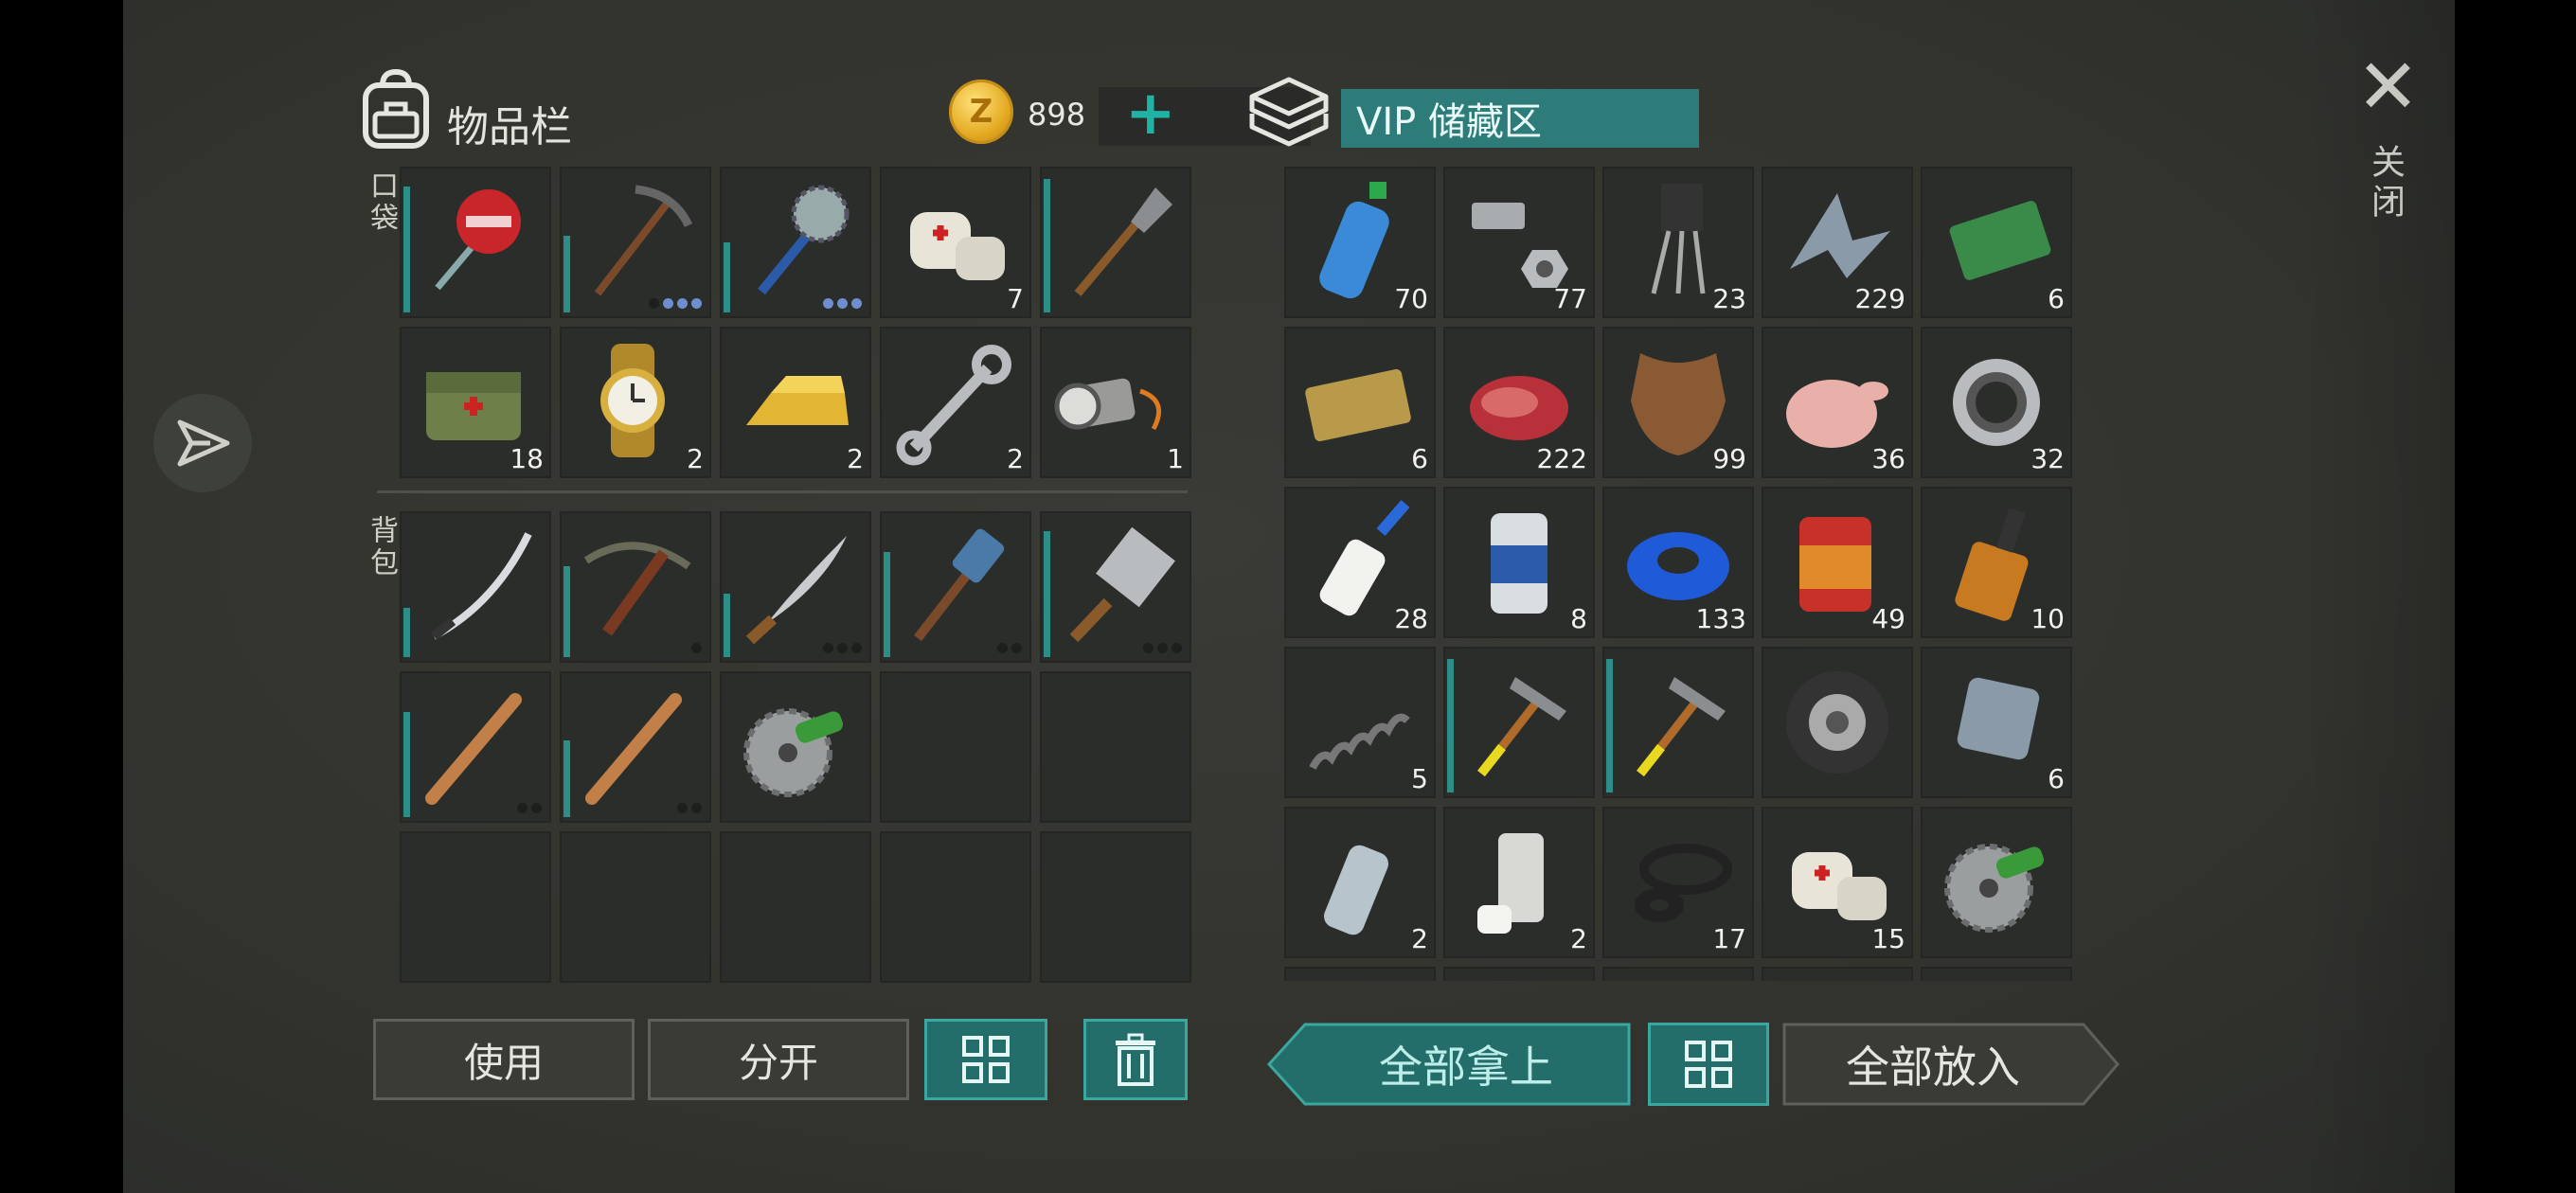 This screenshot has height=1193, width=2576. I want to click on item-count: 2, so click(1419, 938).